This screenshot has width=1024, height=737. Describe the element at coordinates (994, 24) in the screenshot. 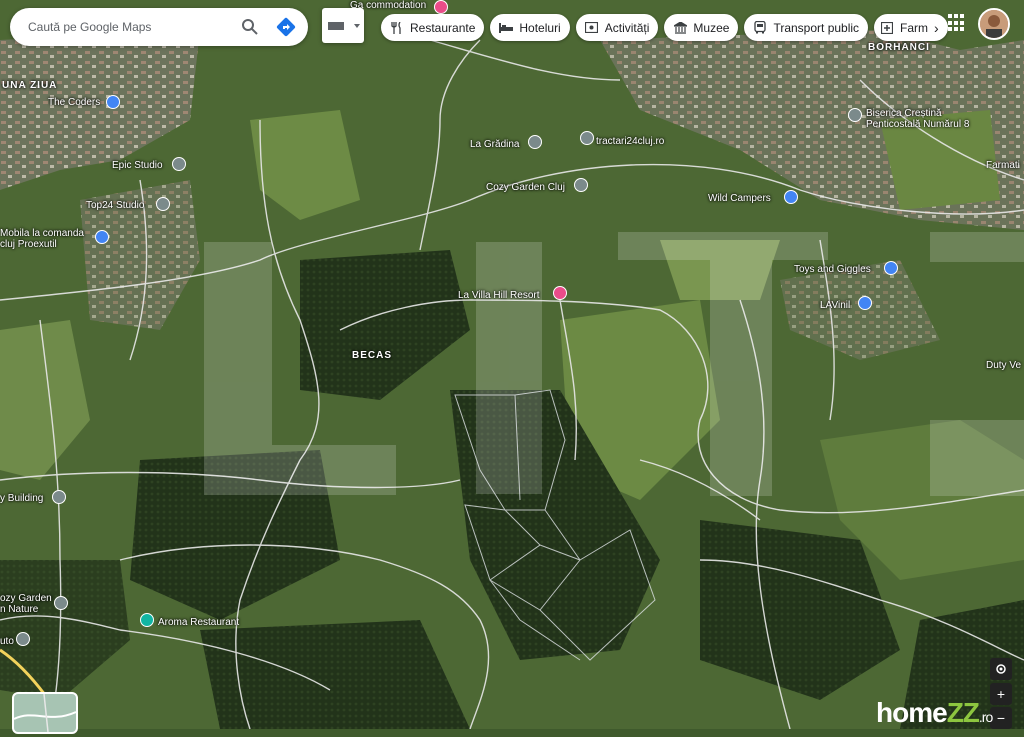

I see `avatar` at that location.